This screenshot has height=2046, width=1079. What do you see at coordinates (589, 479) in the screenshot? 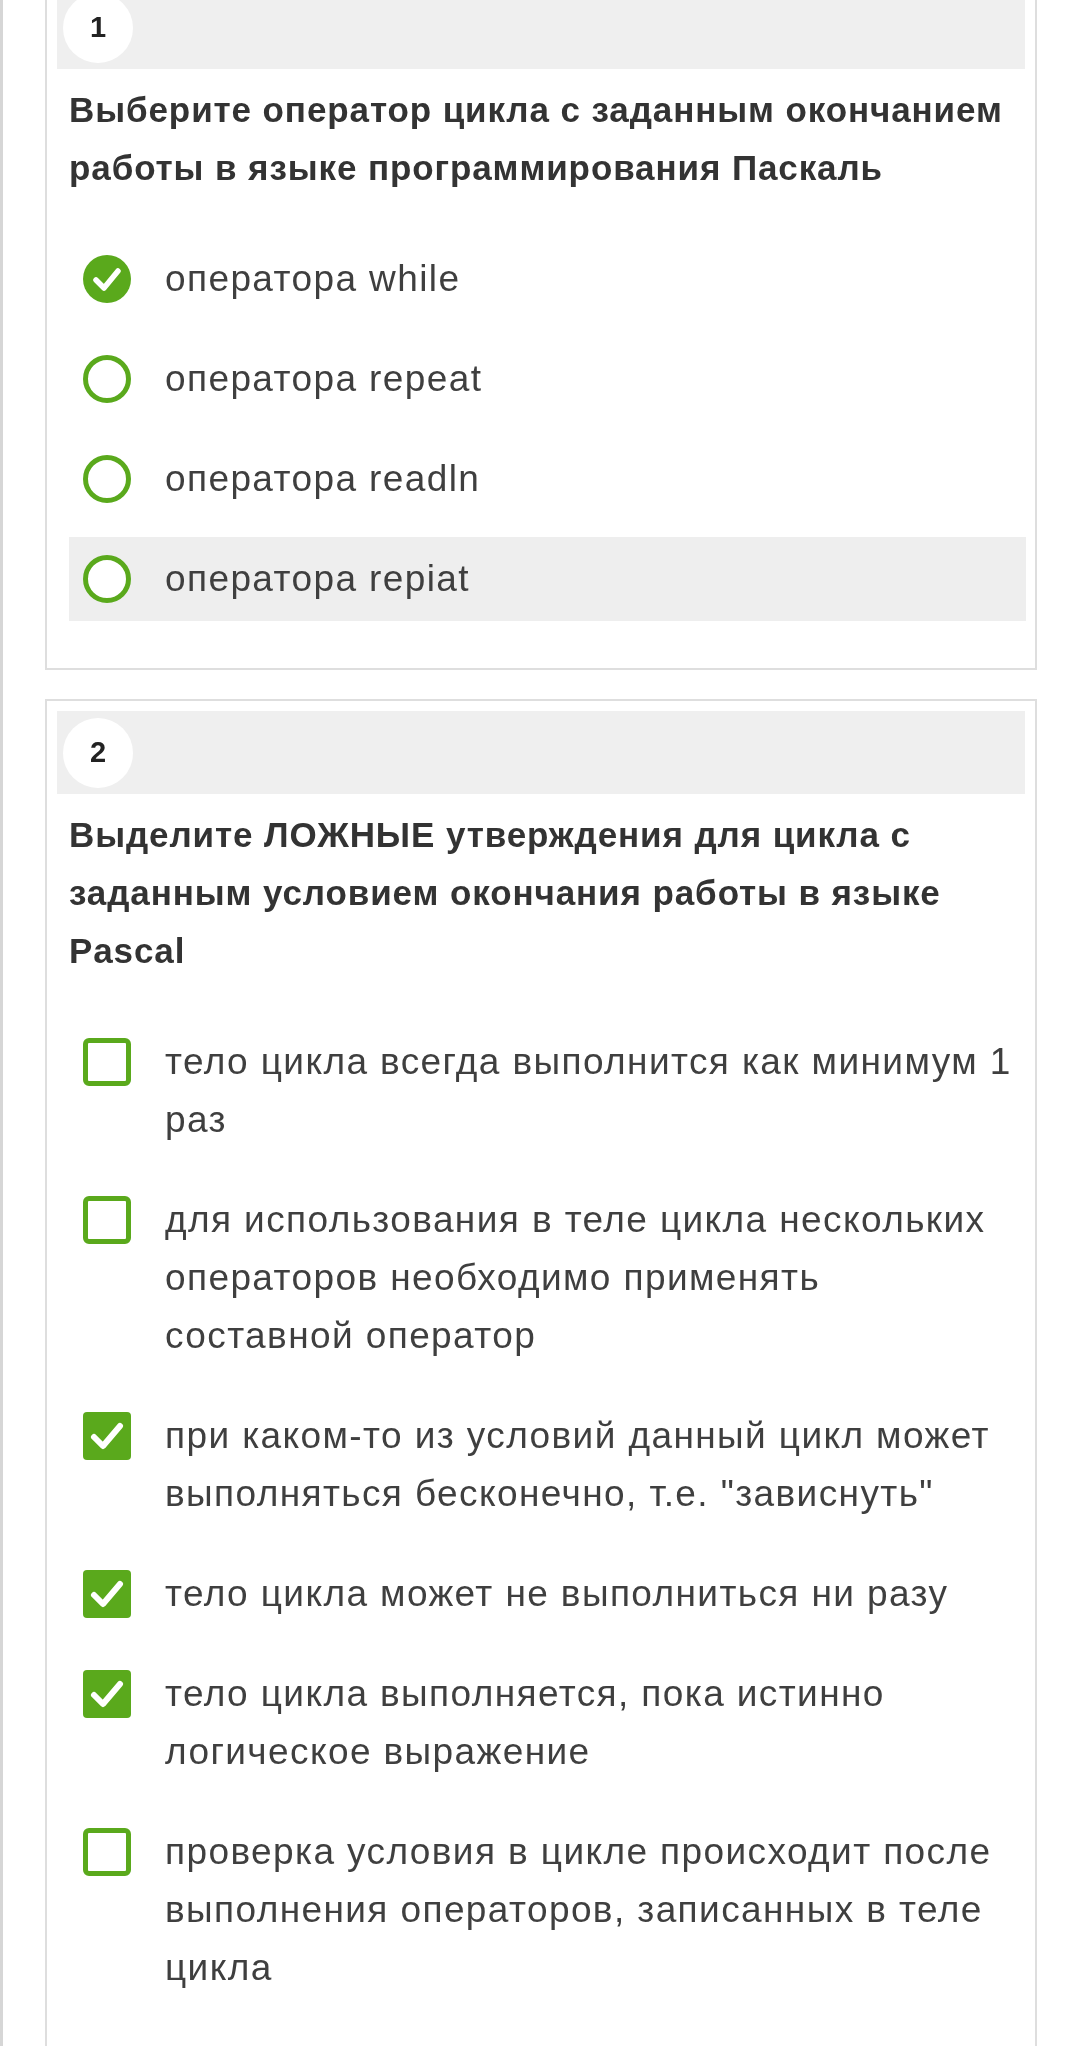
I see `option-label: оператора readln` at bounding box center [589, 479].